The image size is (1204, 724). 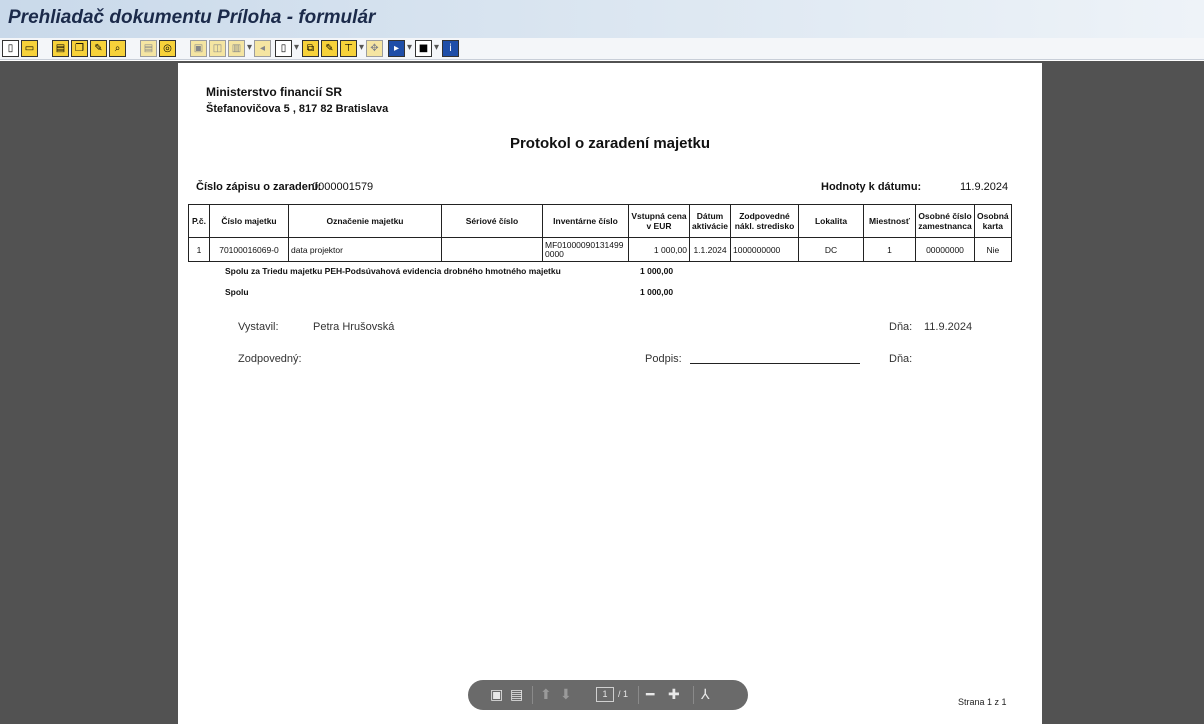 I want to click on day-label-2: Dňa:, so click(x=901, y=359).